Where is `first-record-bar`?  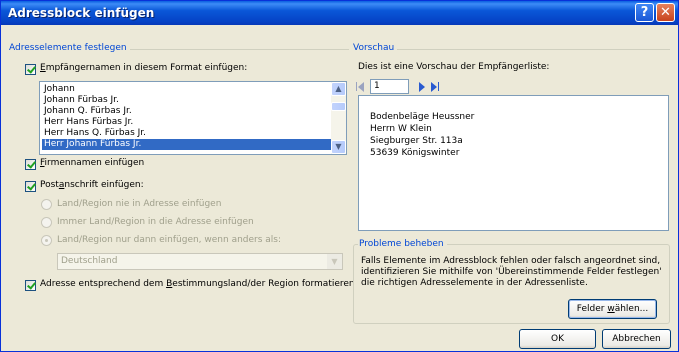
first-record-bar is located at coordinates (356, 86).